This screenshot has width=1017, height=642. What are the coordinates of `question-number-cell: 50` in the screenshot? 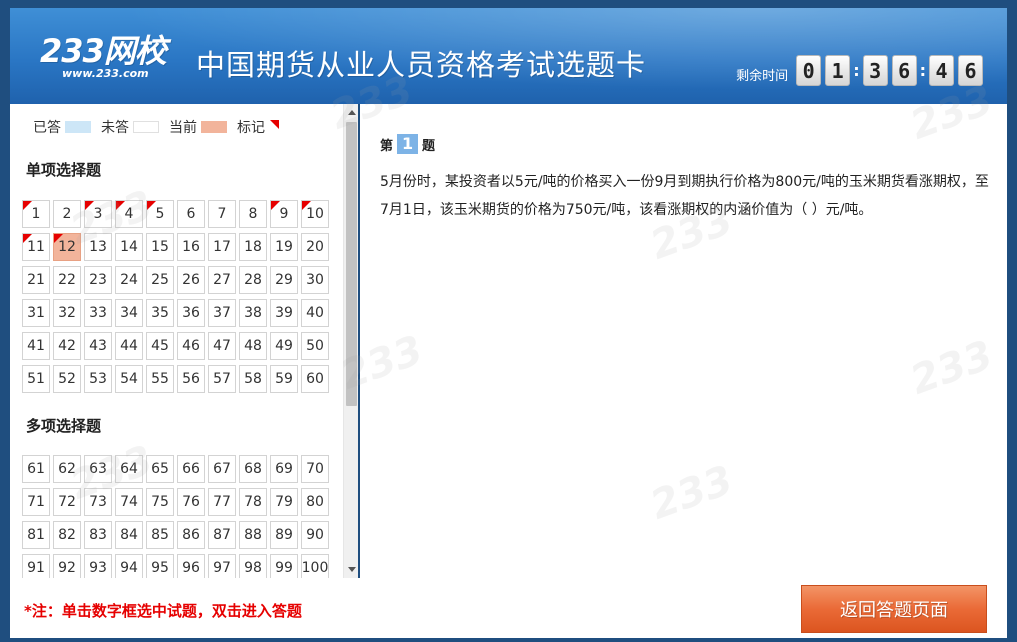 It's located at (315, 346).